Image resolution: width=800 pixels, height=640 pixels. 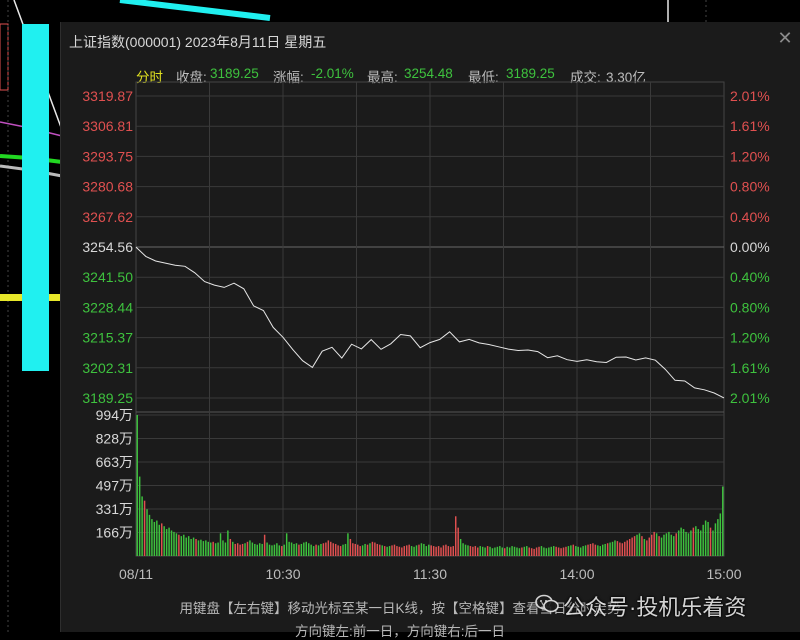 What do you see at coordinates (655, 607) in the screenshot?
I see `watermark-text: 公众号·投机乐着资` at bounding box center [655, 607].